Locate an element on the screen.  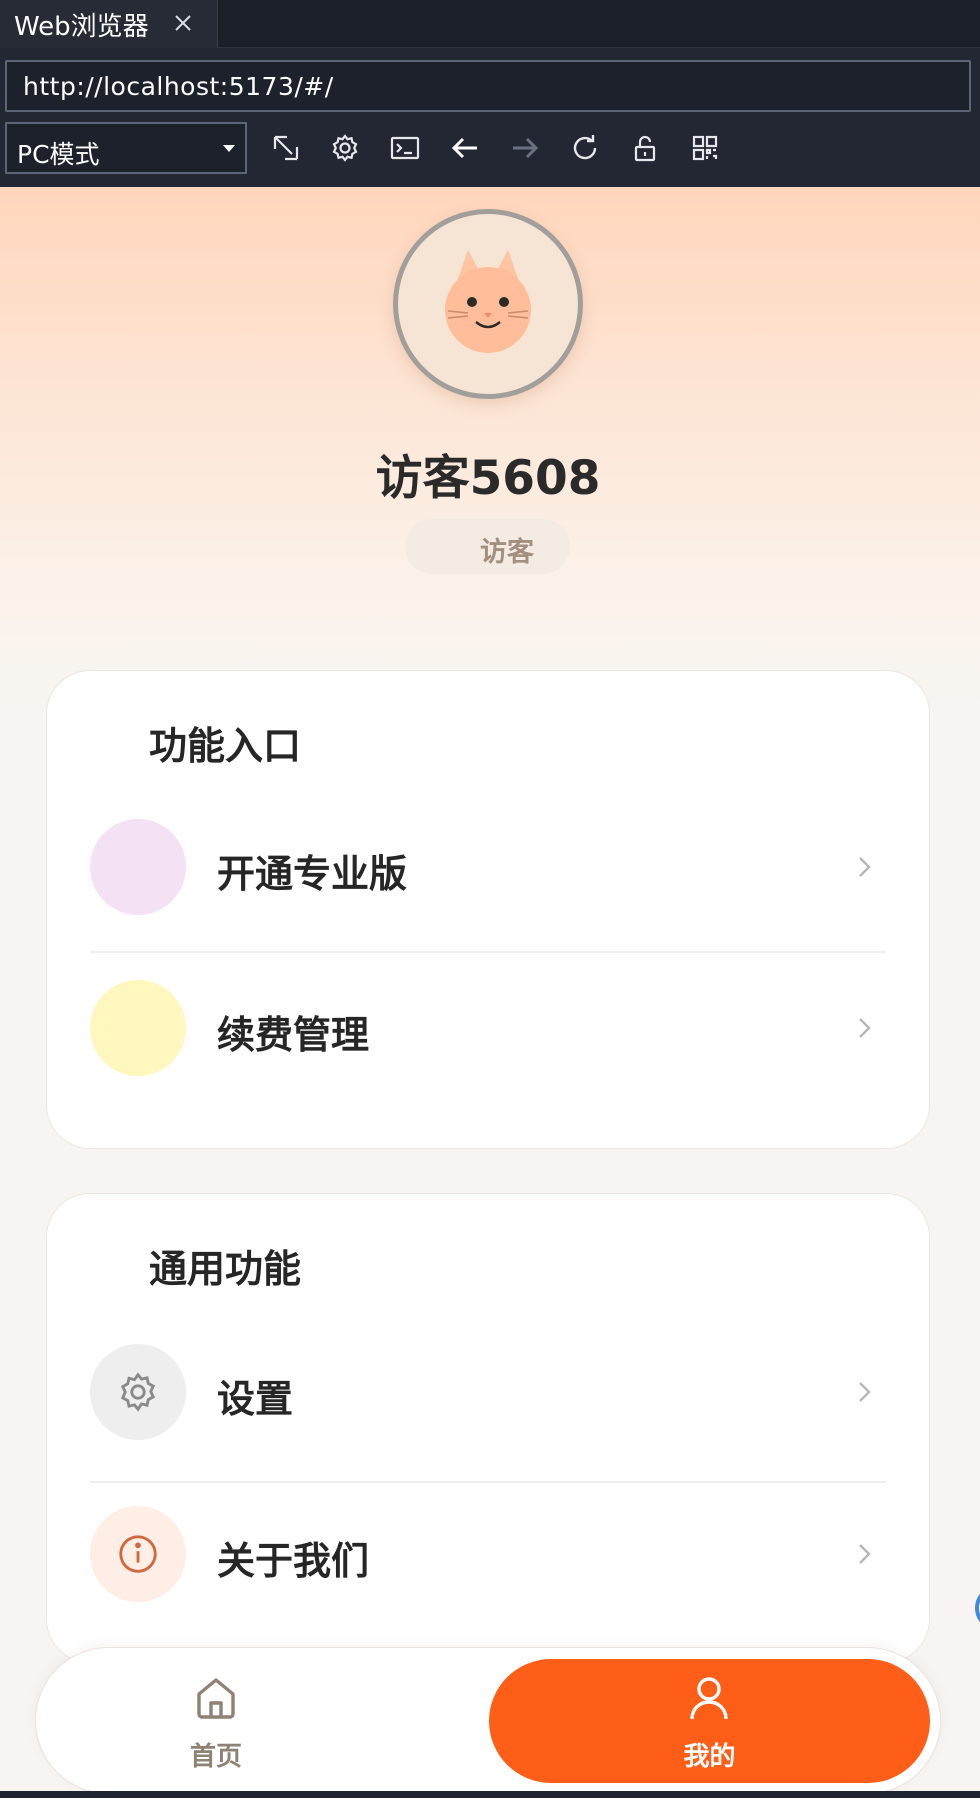
settings-button is located at coordinates (345, 148).